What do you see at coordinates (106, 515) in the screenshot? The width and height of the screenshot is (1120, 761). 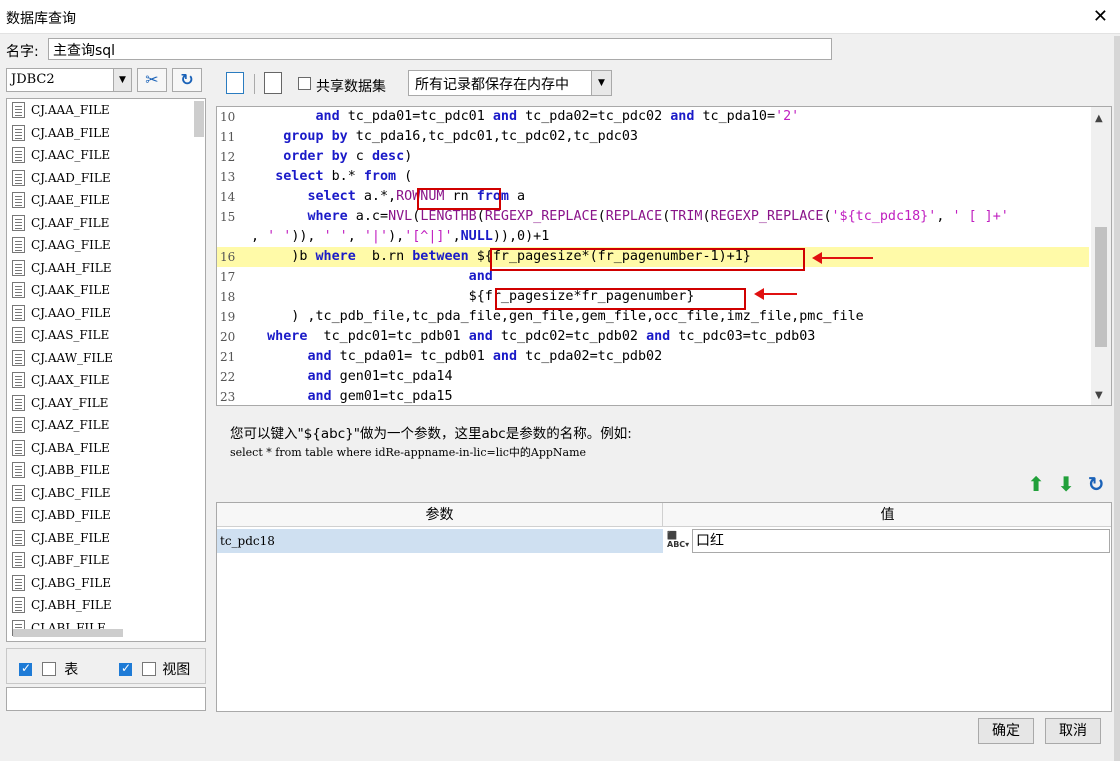 I see `list-item: CJ.ABD_FILE` at bounding box center [106, 515].